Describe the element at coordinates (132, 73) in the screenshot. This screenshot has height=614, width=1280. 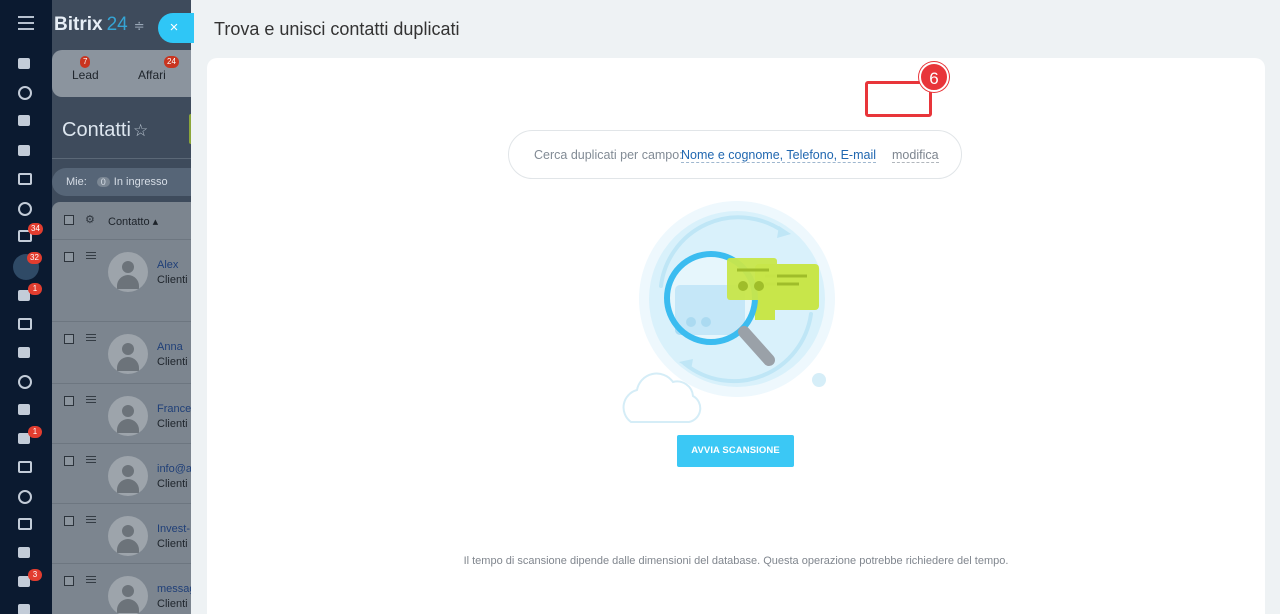
I see `crm-tabs: Lead 7 Affari 24` at that location.